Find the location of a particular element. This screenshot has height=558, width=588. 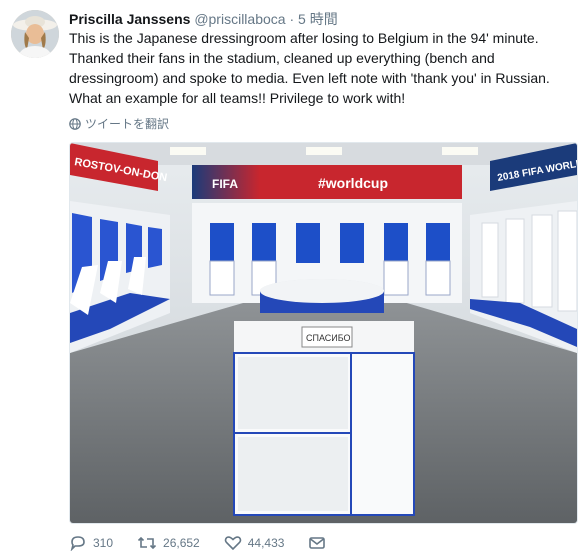

author-handle: @priscillaboca is located at coordinates (239, 19).